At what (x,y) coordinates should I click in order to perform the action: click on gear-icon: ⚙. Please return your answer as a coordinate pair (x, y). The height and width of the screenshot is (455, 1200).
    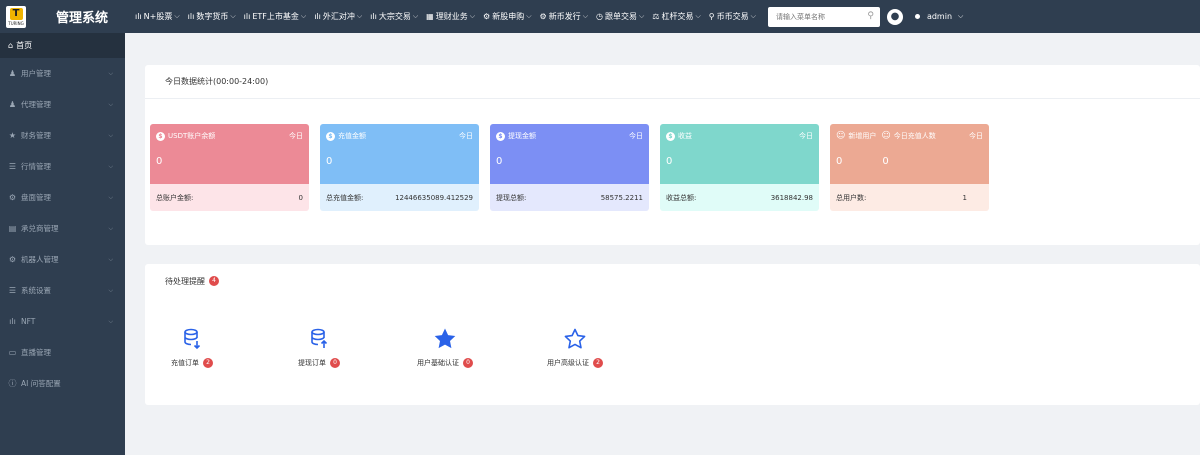
    Looking at the image, I should click on (543, 16).